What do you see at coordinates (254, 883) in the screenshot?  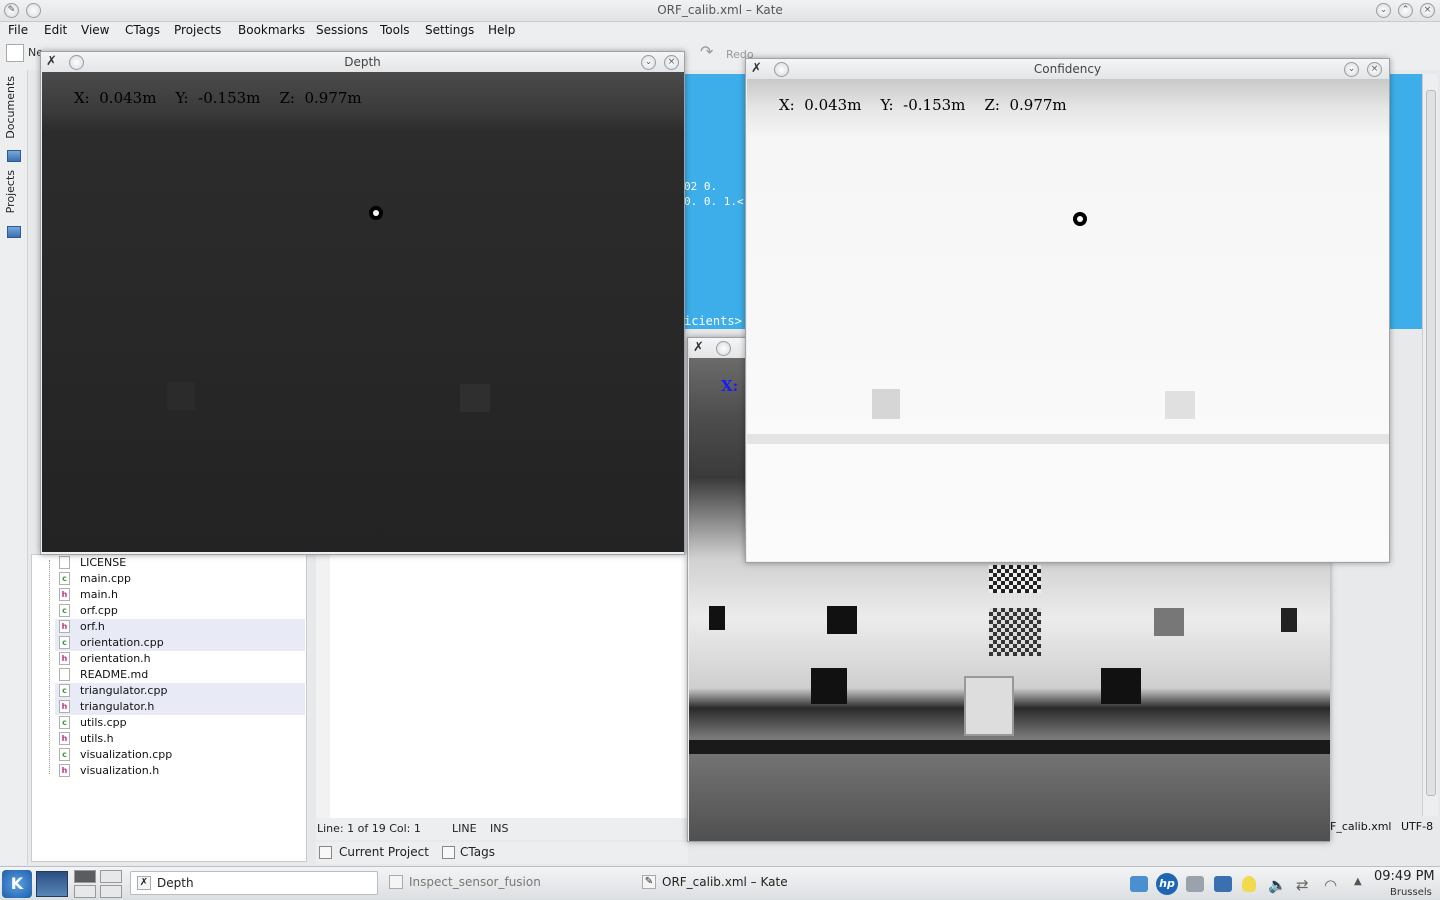 I see `task-depth: ✗ Depth` at bounding box center [254, 883].